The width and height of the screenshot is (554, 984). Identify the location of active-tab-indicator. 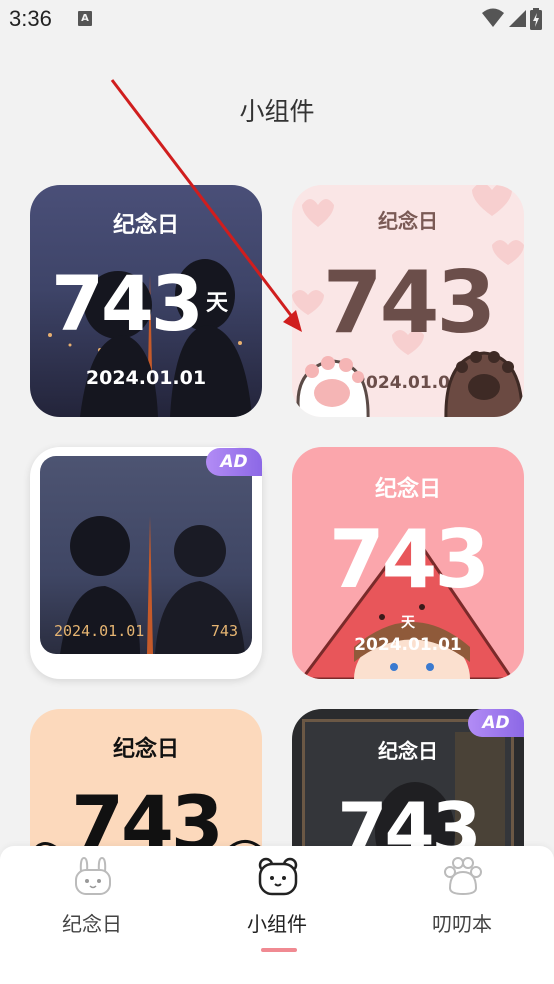
(279, 950).